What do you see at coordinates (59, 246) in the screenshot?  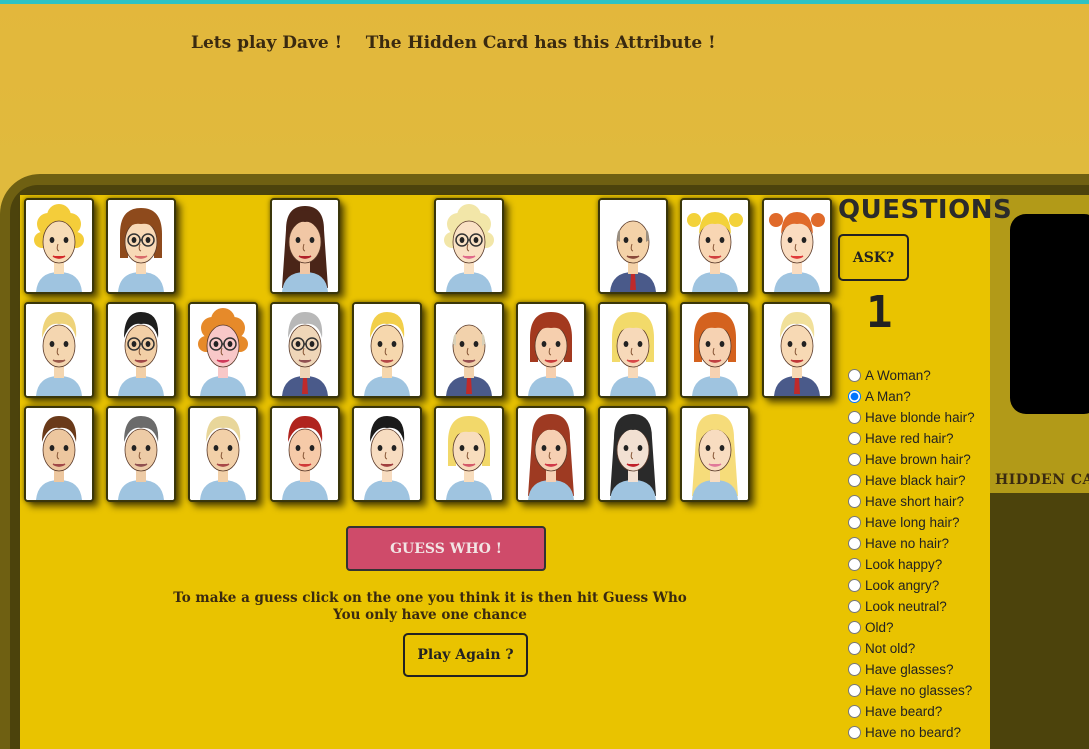 I see `card-blonde-curly-woman` at bounding box center [59, 246].